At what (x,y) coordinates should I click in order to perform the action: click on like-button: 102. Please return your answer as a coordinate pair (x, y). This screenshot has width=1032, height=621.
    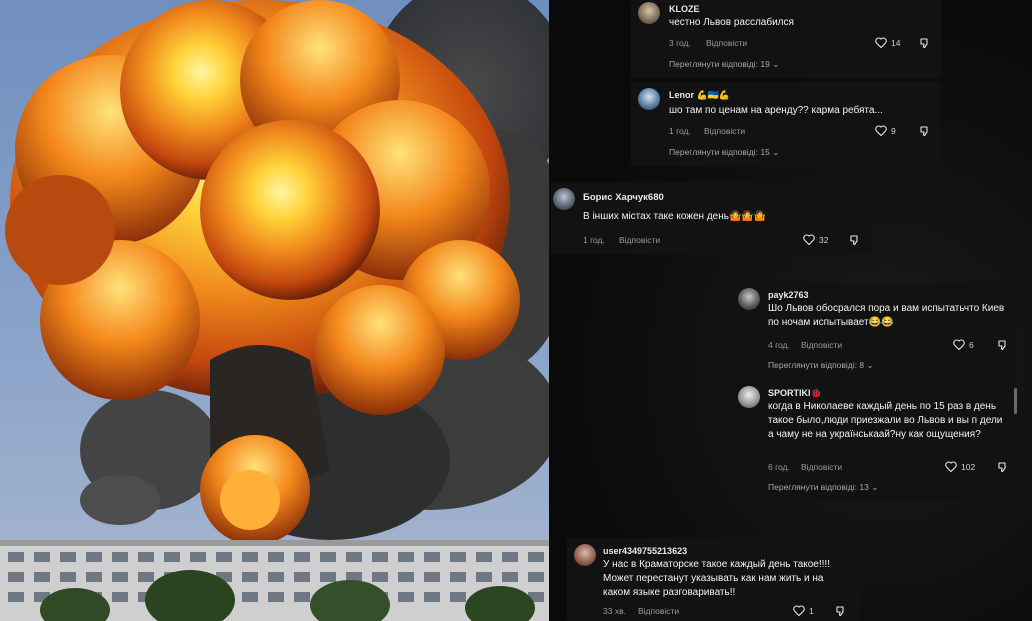
    Looking at the image, I should click on (960, 466).